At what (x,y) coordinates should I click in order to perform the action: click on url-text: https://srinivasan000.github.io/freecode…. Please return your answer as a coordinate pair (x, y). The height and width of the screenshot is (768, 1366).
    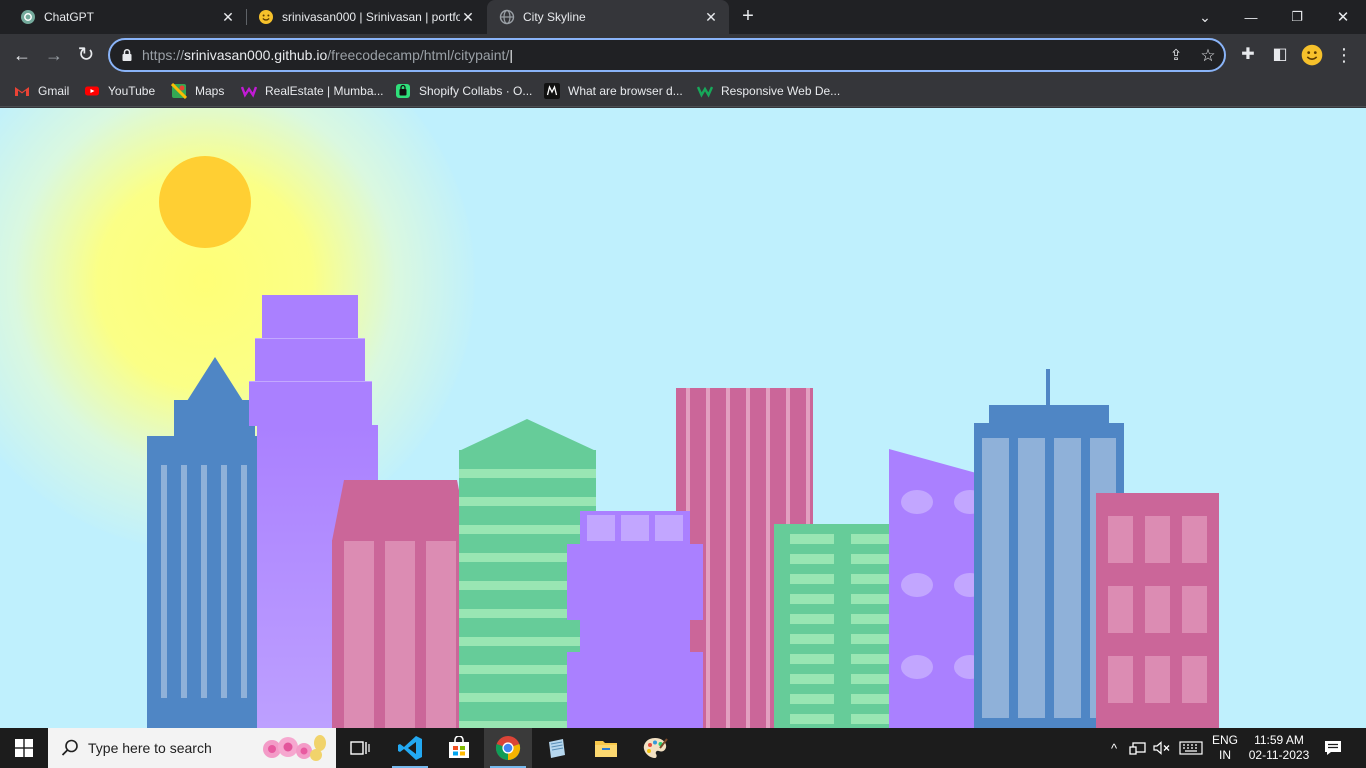
    Looking at the image, I should click on (327, 55).